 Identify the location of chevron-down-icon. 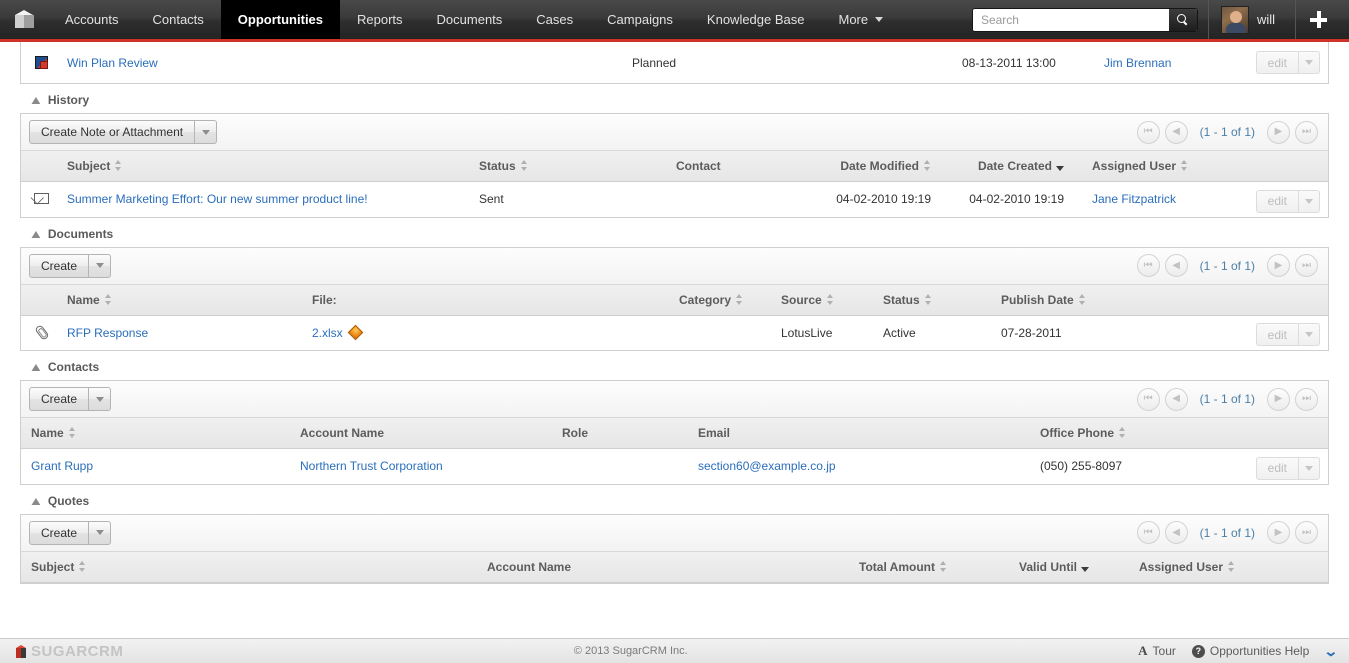
(1309, 468).